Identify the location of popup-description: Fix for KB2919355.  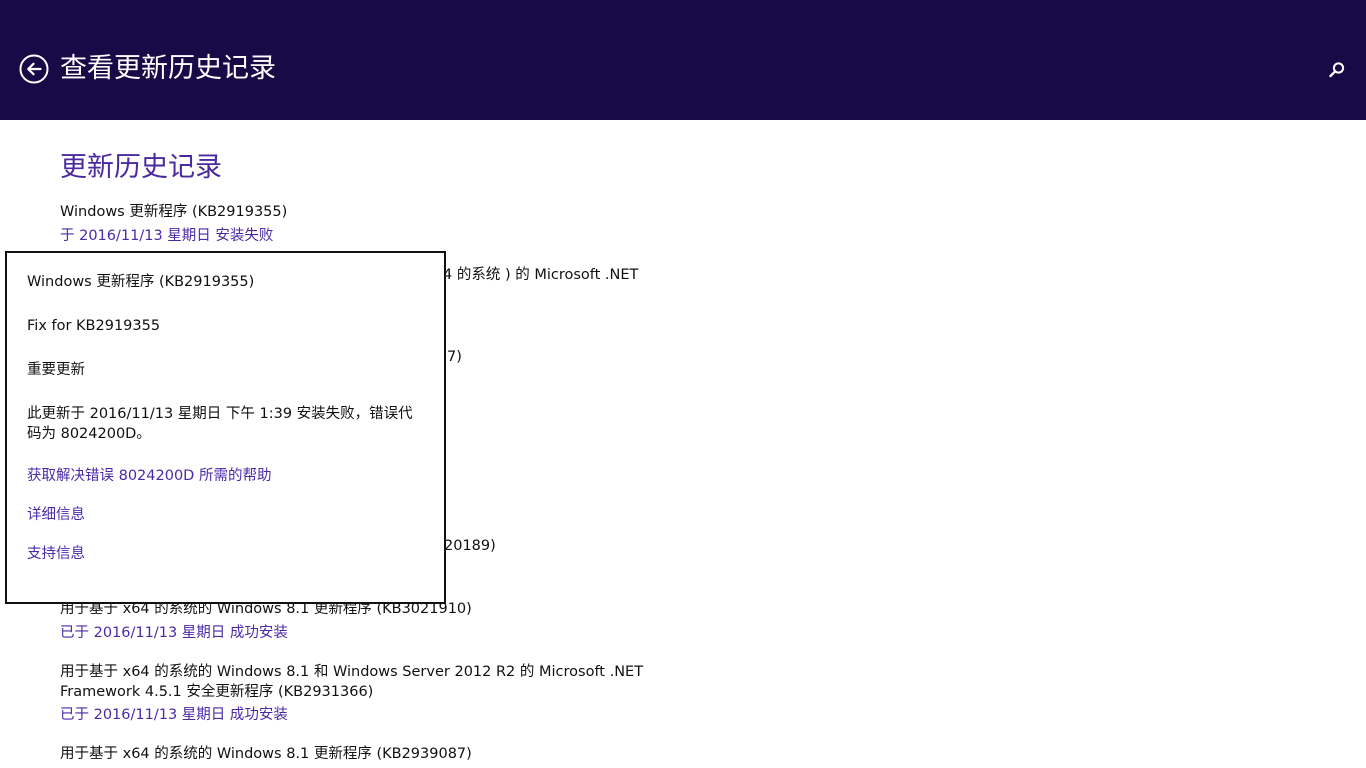
(94, 326).